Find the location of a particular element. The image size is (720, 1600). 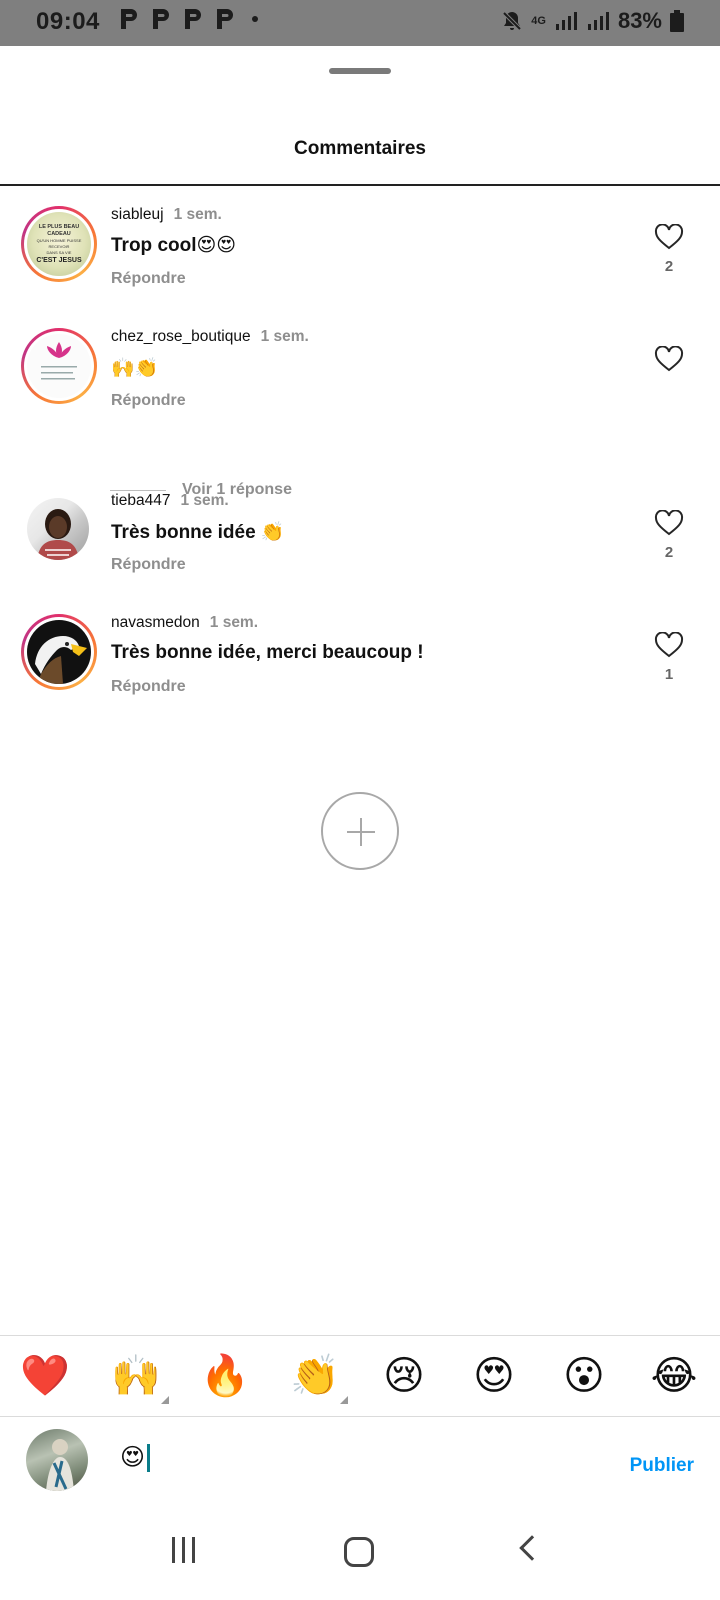

like-count: 1 is located at coordinates (669, 674).